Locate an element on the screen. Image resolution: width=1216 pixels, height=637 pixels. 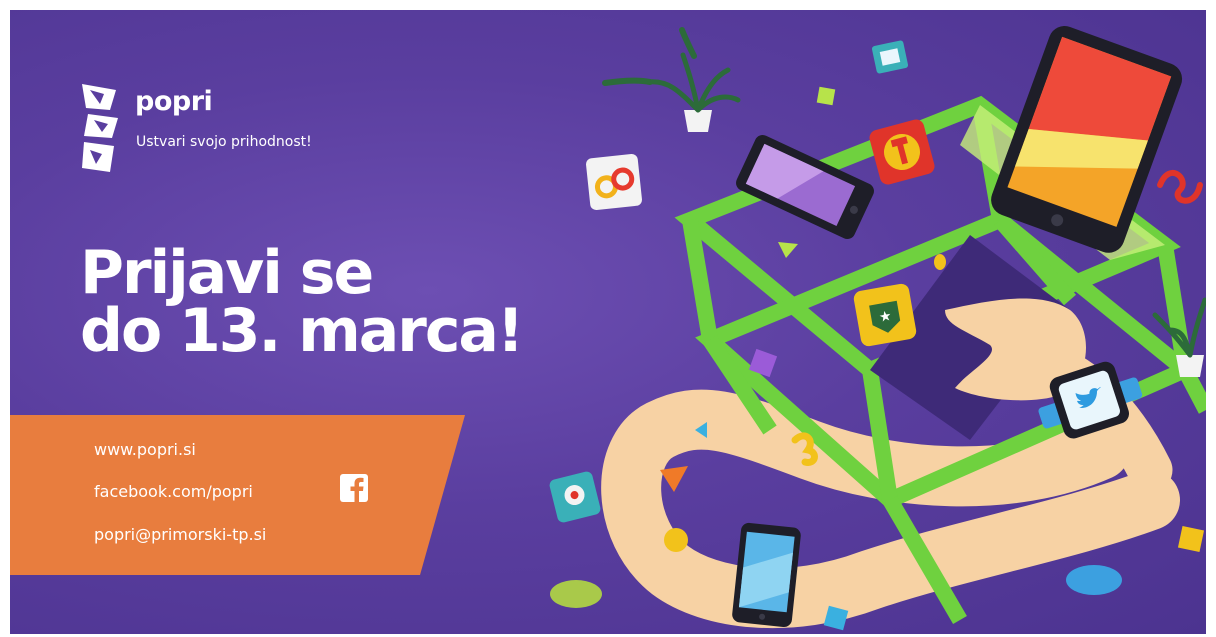
headline-line-2: do 13. marca! is located at coordinates (302, 331).